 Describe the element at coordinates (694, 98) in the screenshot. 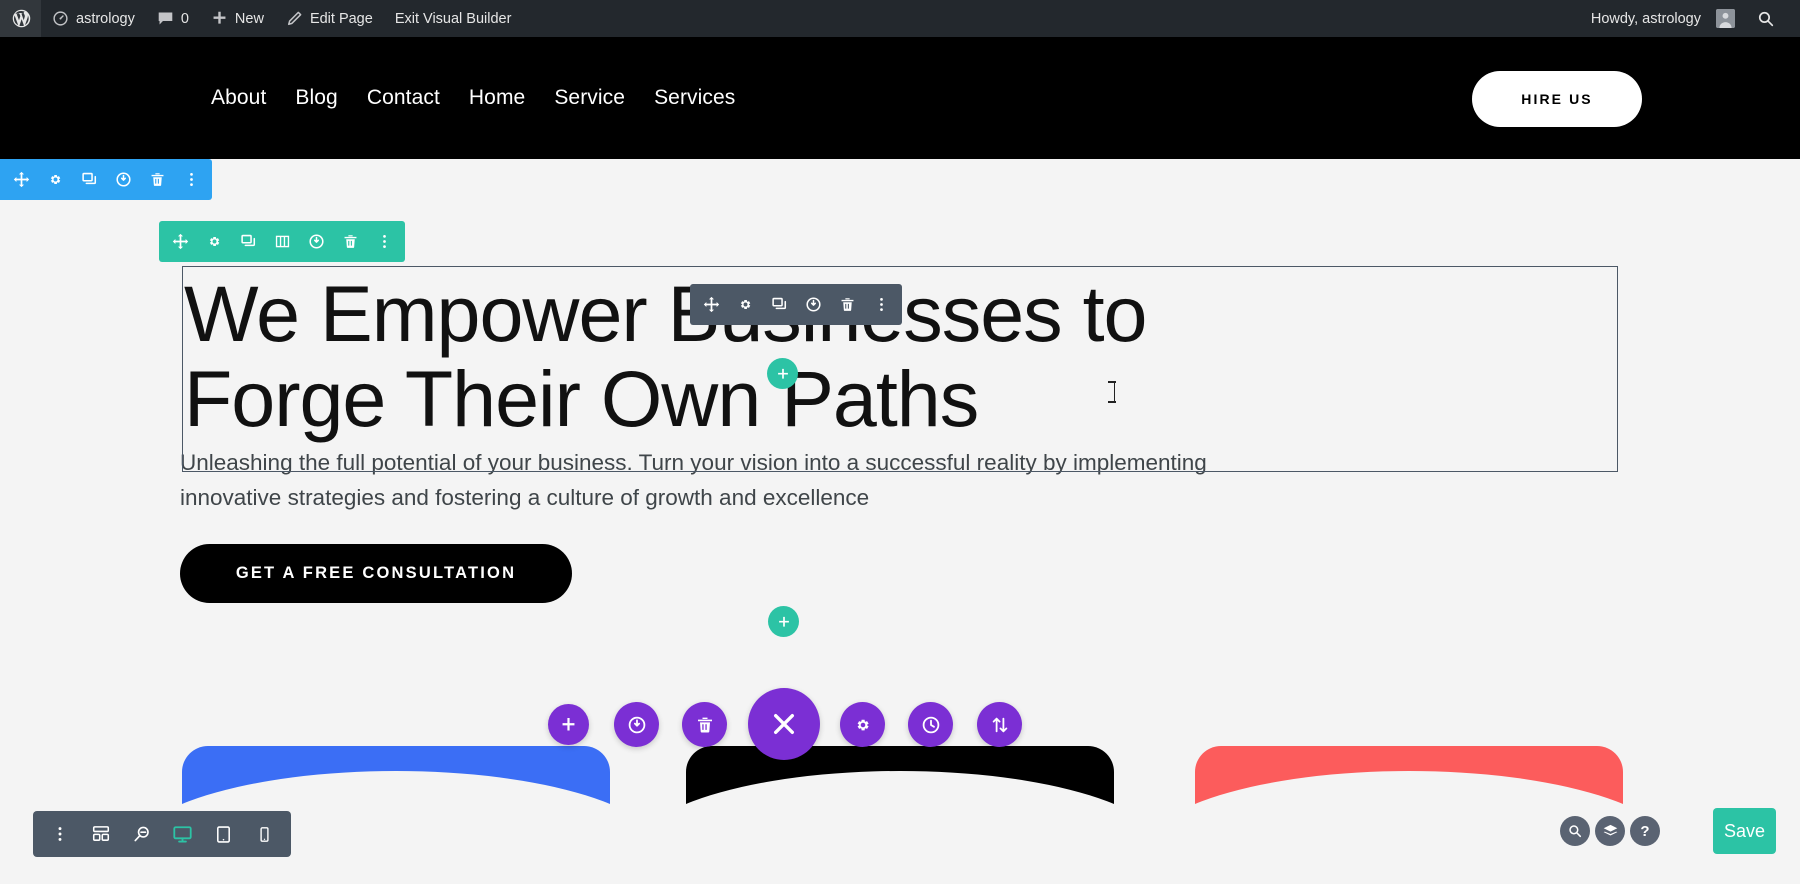

I see `nav-item-services: Services` at that location.